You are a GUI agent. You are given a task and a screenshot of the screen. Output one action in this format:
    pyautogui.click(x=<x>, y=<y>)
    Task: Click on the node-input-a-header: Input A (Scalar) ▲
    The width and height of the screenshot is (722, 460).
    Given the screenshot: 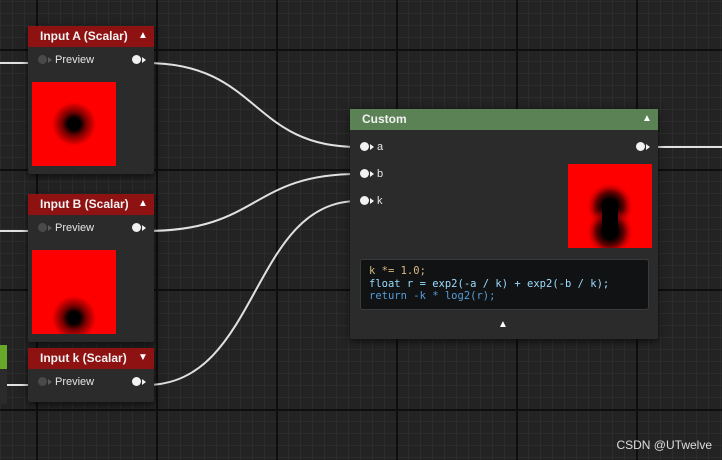 What is the action you would take?
    pyautogui.click(x=91, y=36)
    